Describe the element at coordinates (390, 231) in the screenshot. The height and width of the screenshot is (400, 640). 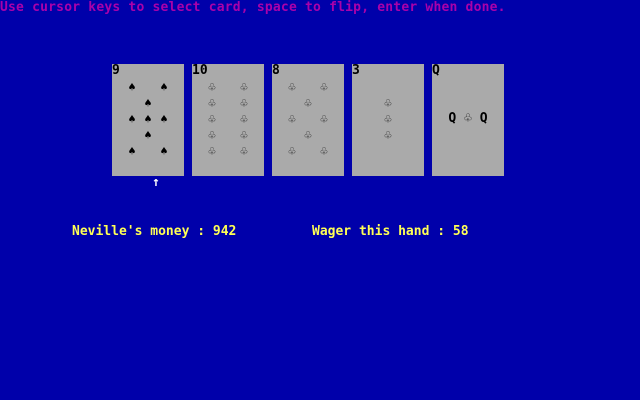
I see `wager-label: Wager this hand : 58` at that location.